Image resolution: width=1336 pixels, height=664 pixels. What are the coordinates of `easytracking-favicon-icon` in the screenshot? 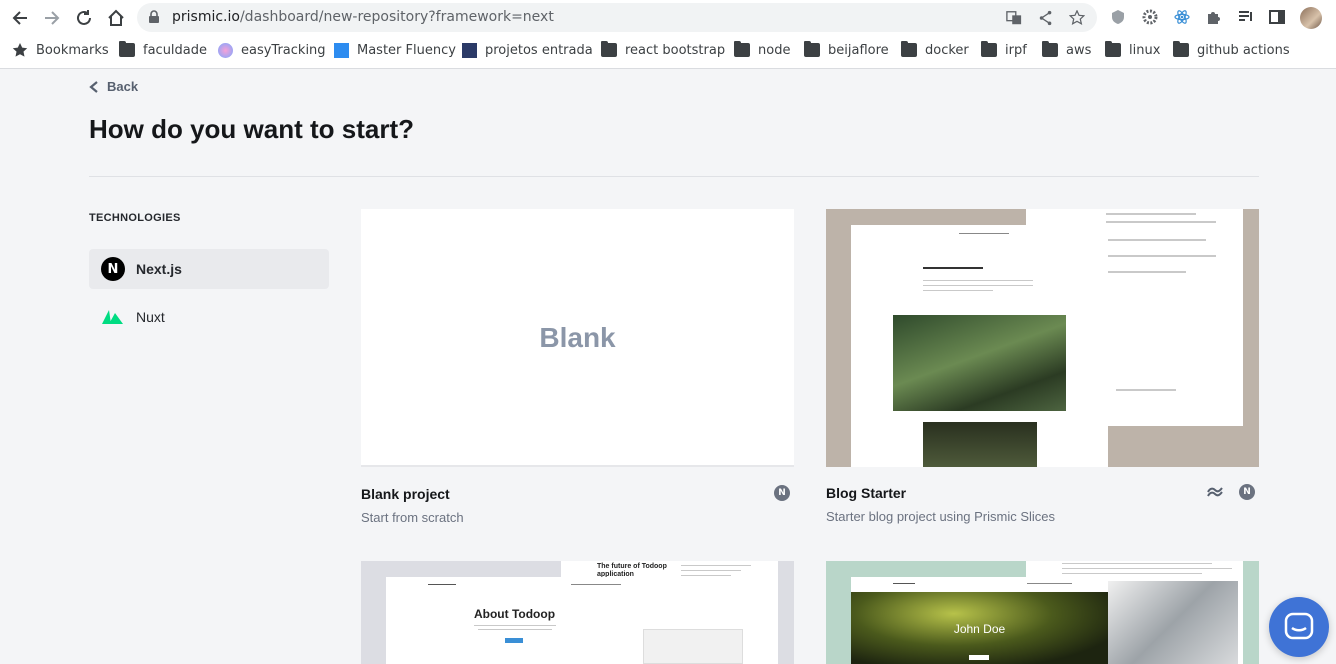 It's located at (225, 50).